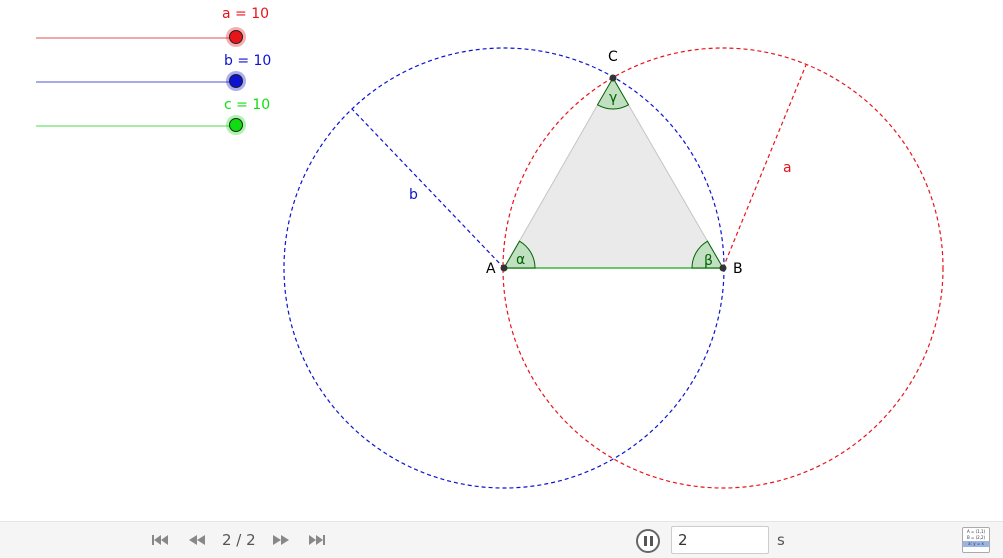  What do you see at coordinates (141, 37) in the screenshot?
I see `slider-a` at bounding box center [141, 37].